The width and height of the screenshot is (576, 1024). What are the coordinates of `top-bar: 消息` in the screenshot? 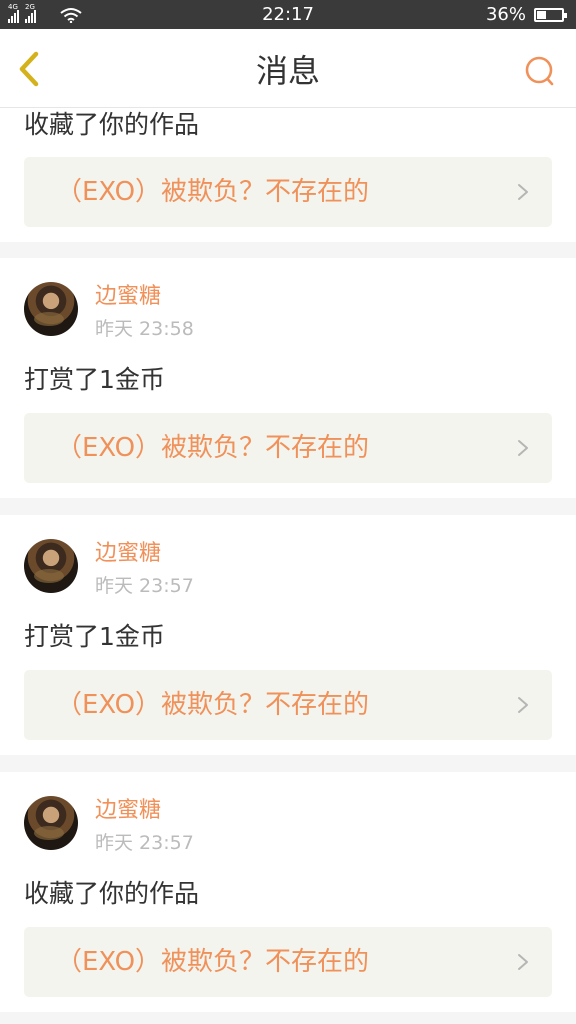 It's located at (288, 68).